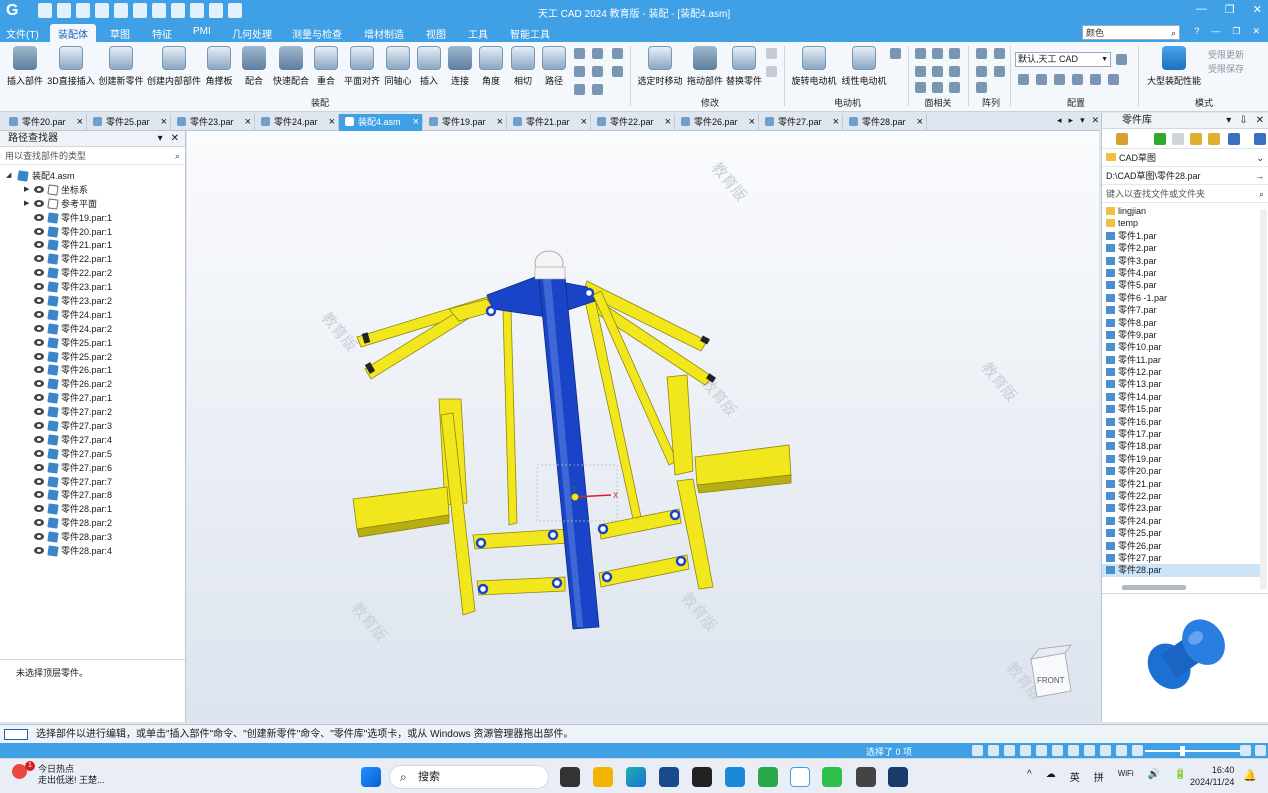  Describe the element at coordinates (832, 777) in the screenshot. I see `wechat-icon` at that location.